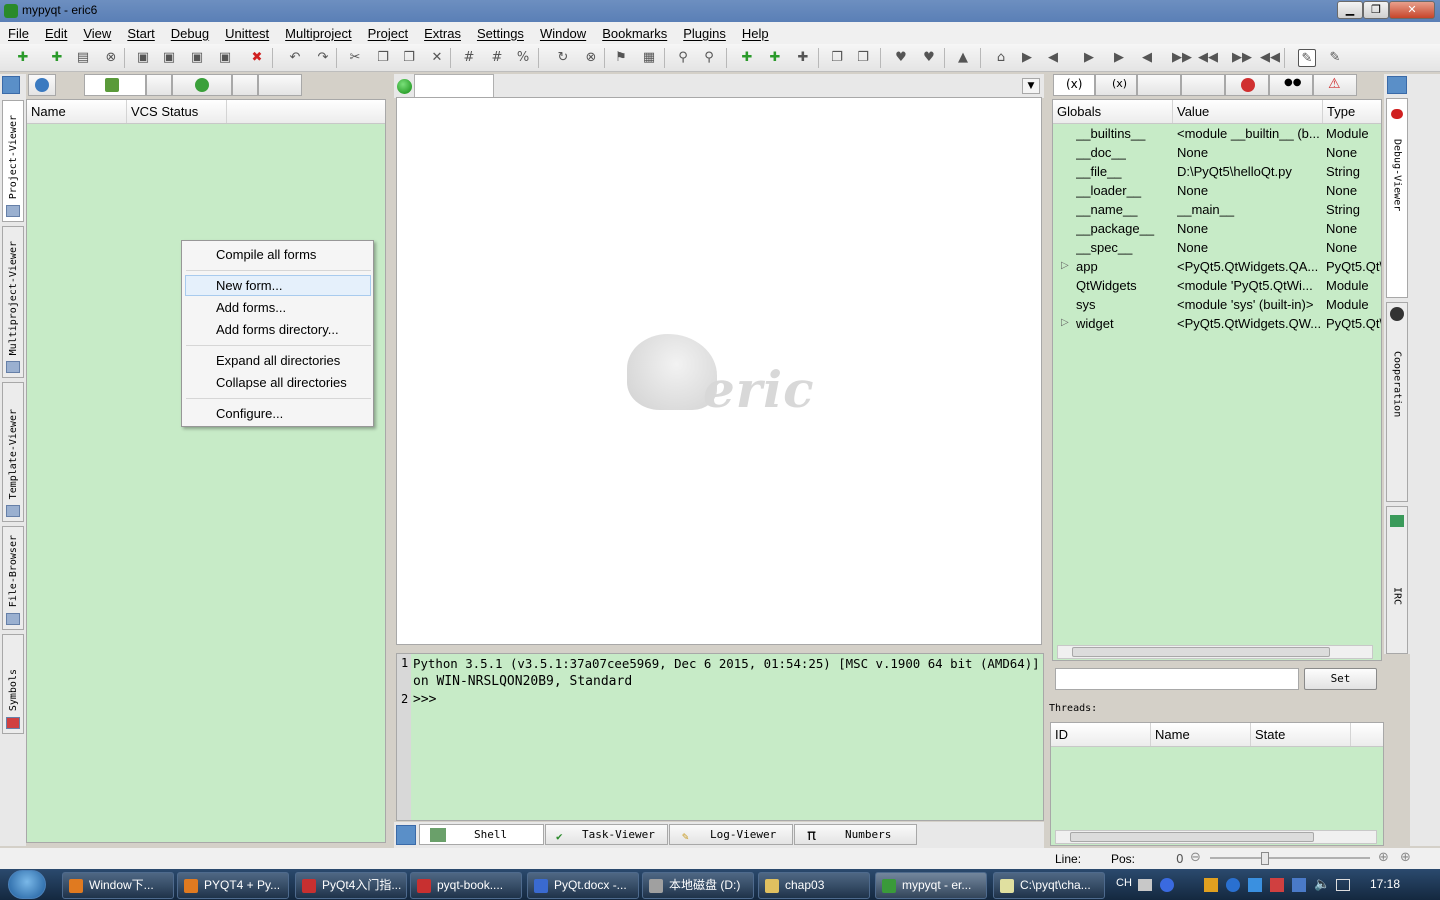 Image resolution: width=1440 pixels, height=900 pixels. Describe the element at coordinates (1217, 285) in the screenshot. I see `variable-row: QtWidgets <module 'PyQt5.QtWi... Module` at that location.